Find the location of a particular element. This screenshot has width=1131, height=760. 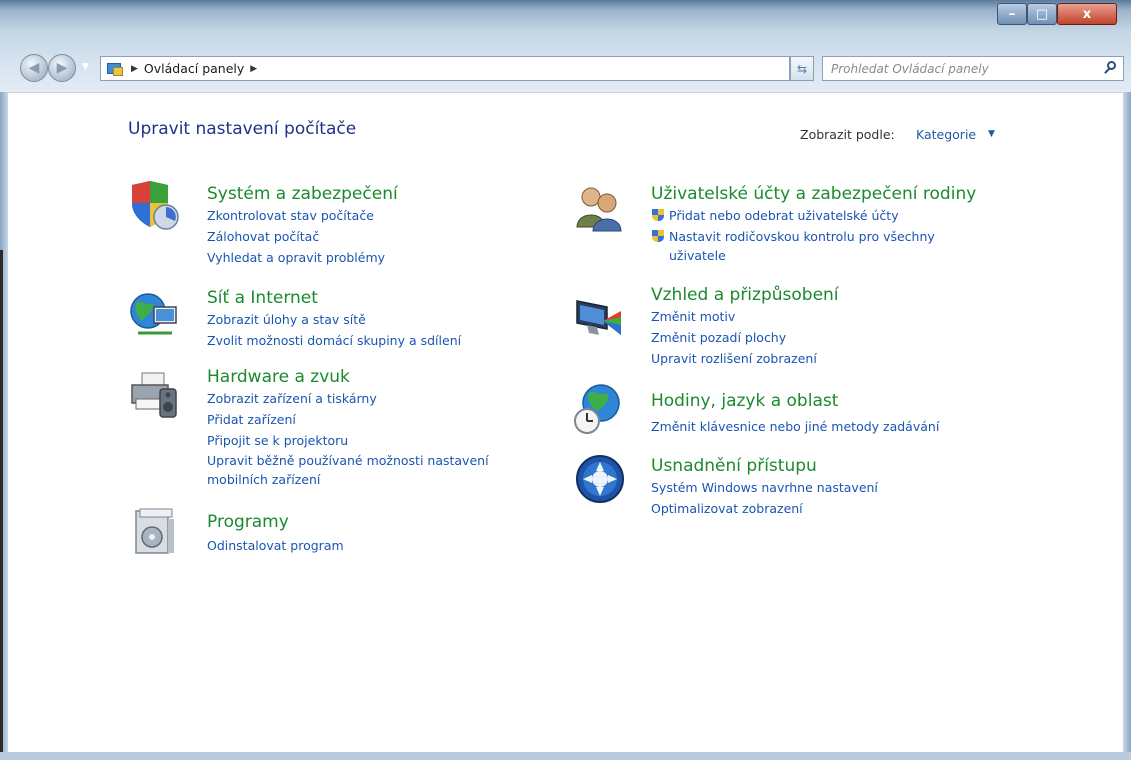

category-title-clock-language-region: Hodiny, jazyk a oblast is located at coordinates (795, 401).